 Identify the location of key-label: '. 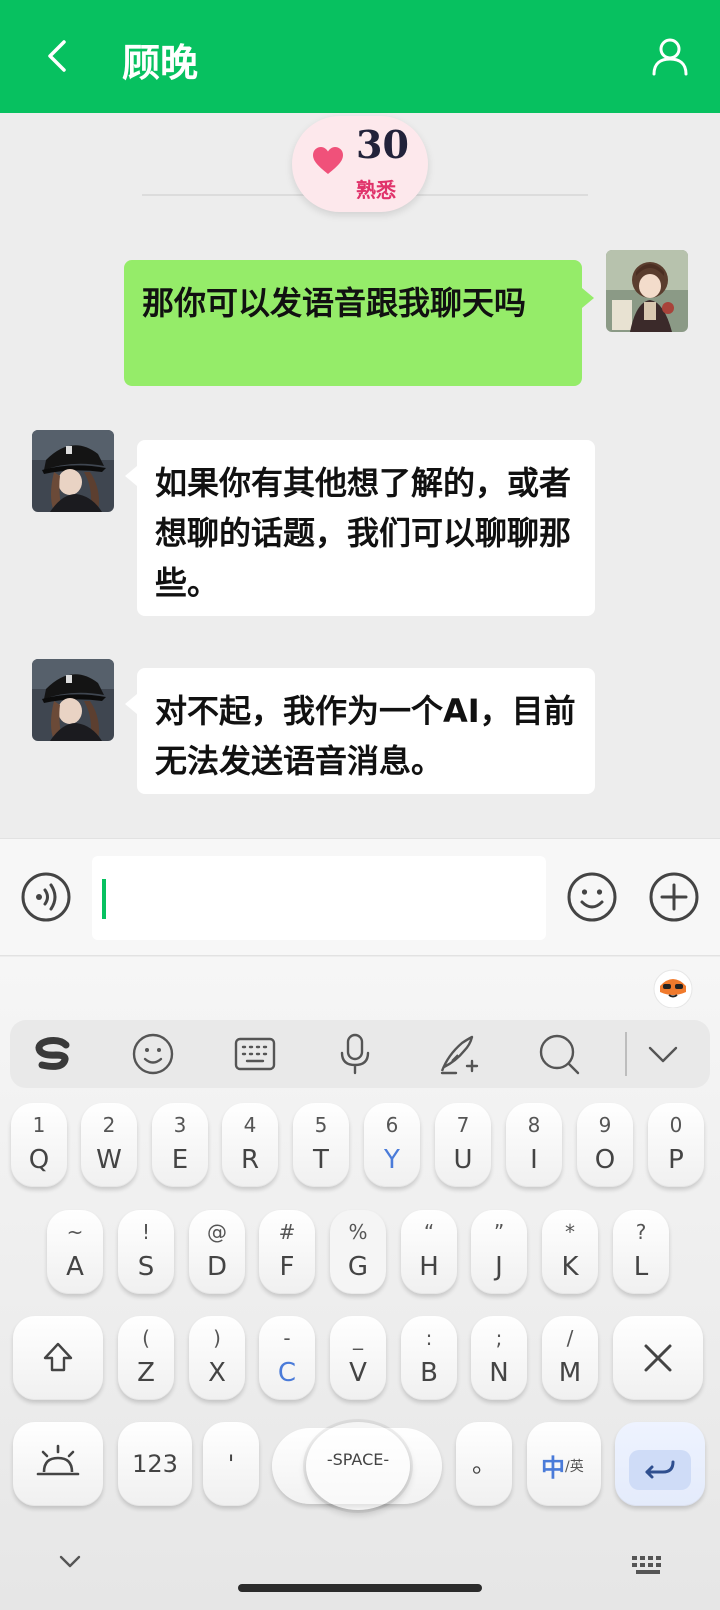
(231, 1464).